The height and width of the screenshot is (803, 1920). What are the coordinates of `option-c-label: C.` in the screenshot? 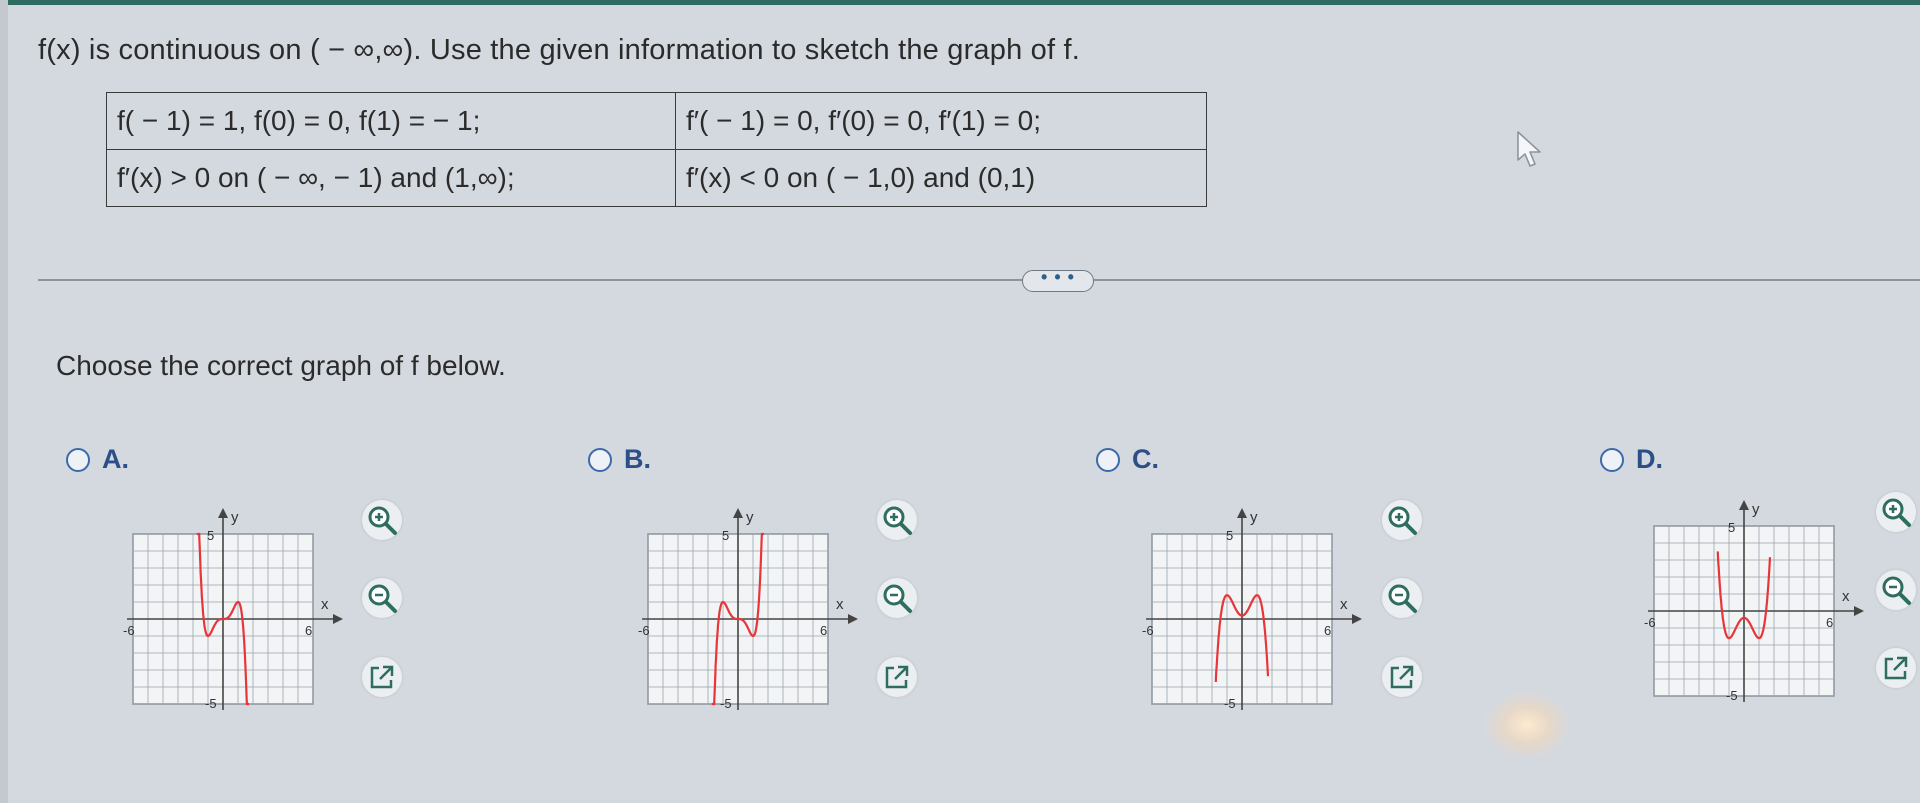 It's located at (1127, 459).